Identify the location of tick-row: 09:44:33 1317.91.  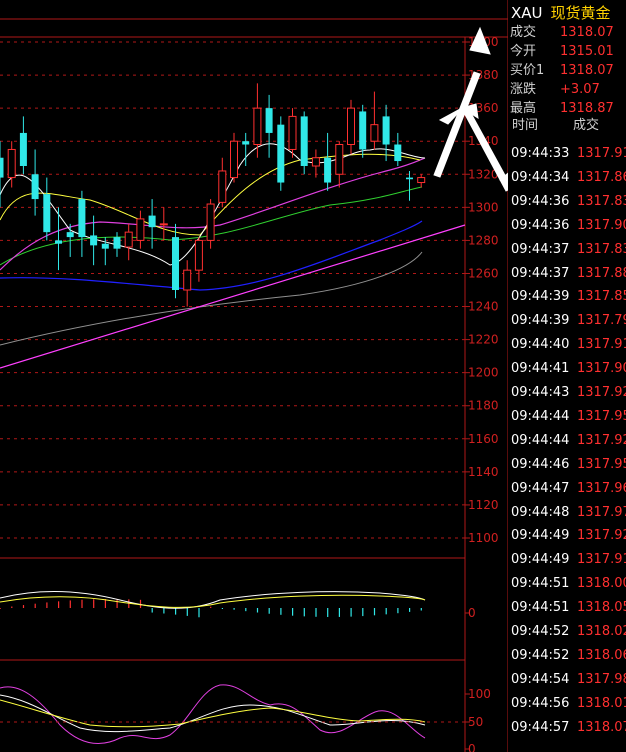
(567, 154).